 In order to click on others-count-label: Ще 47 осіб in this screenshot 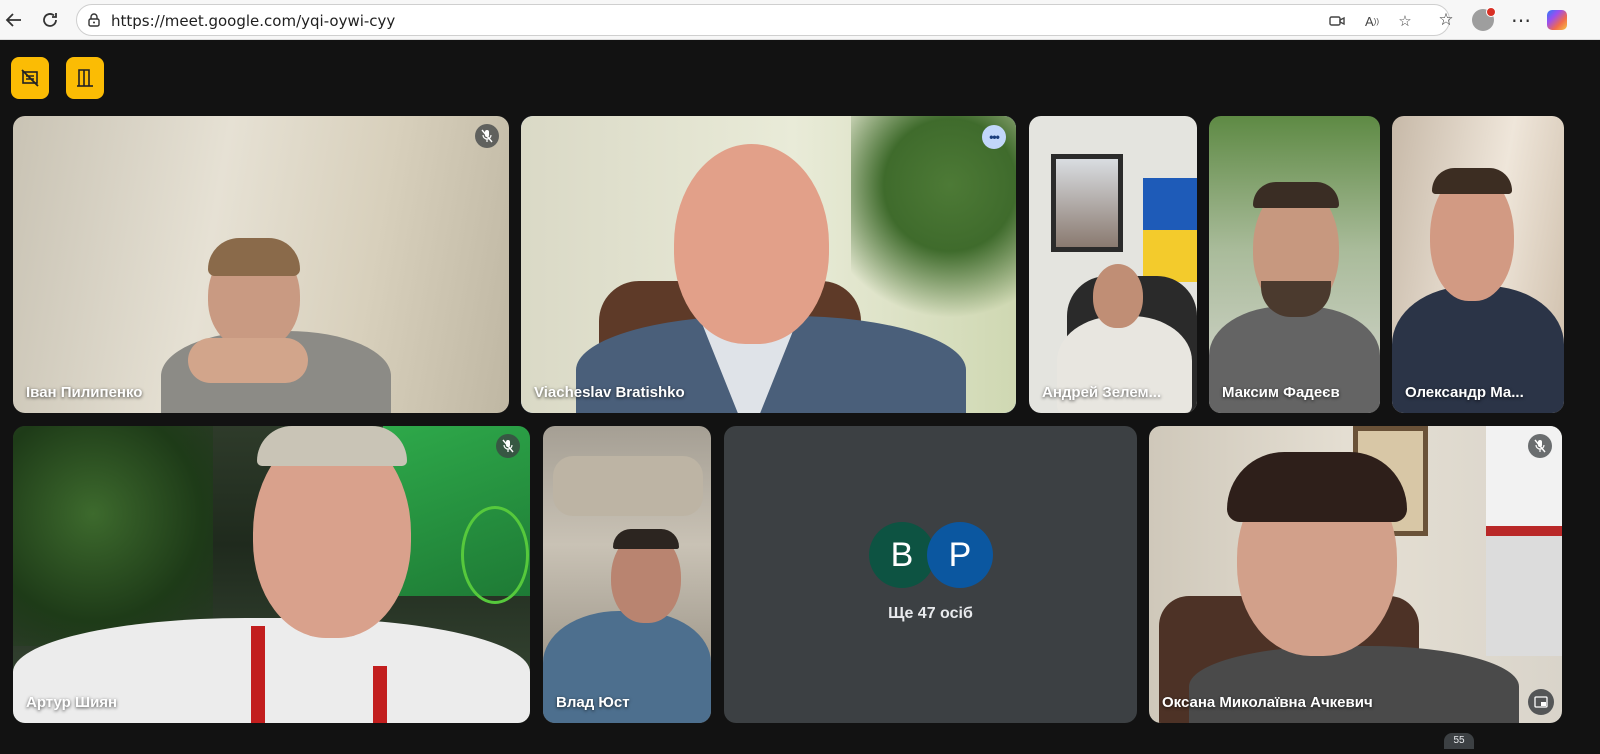, I will do `click(930, 613)`.